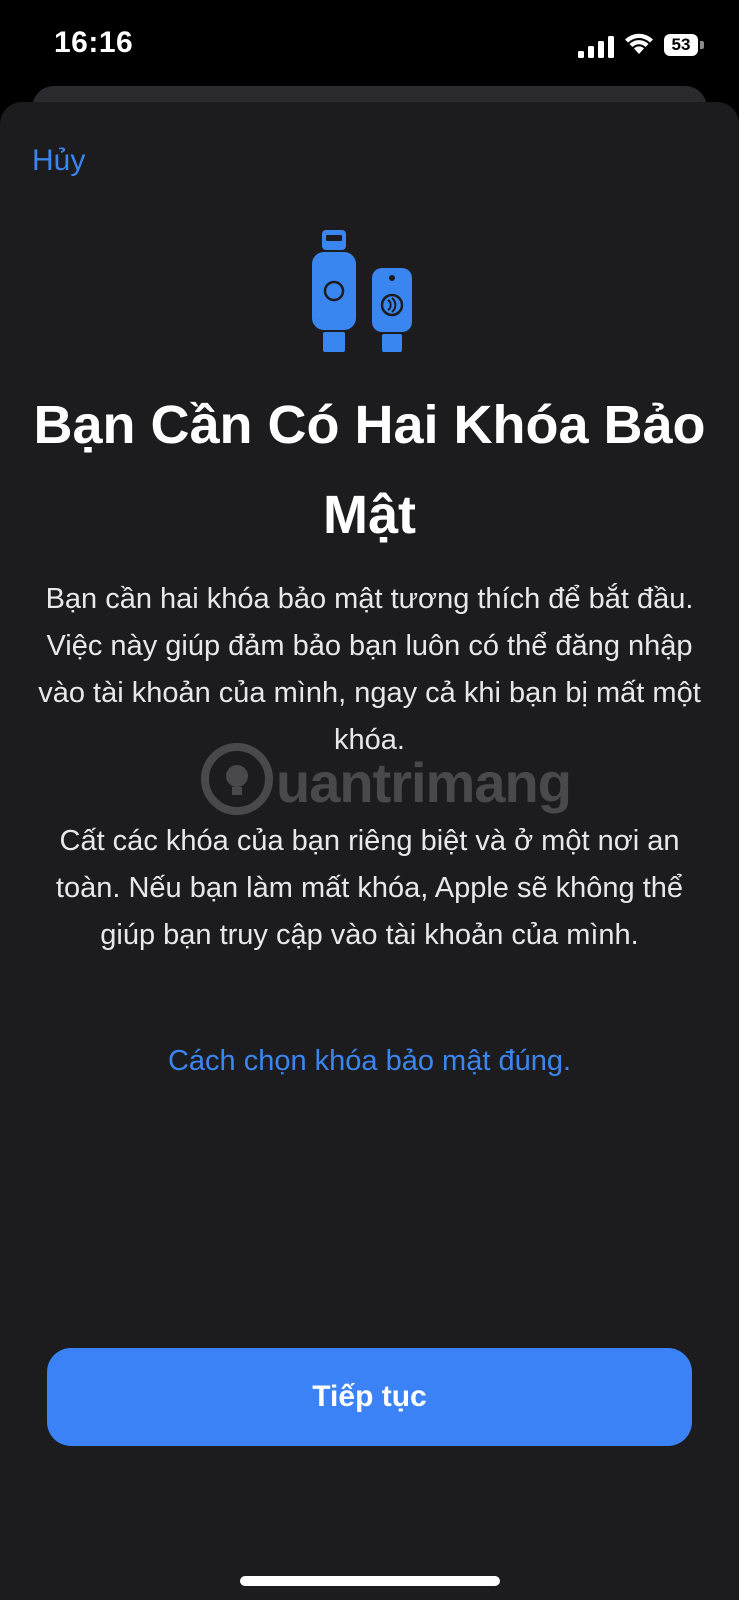 This screenshot has width=739, height=1600. I want to click on home-indicator, so click(370, 1581).